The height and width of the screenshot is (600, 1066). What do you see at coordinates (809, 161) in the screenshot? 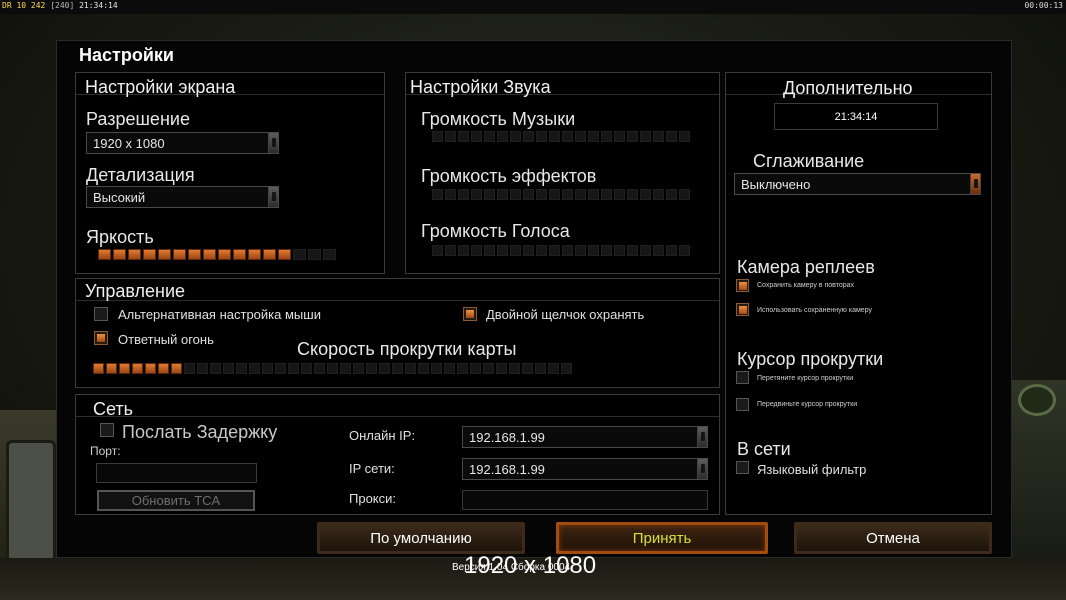
I see `antialiasing-label: Сглаживание` at bounding box center [809, 161].